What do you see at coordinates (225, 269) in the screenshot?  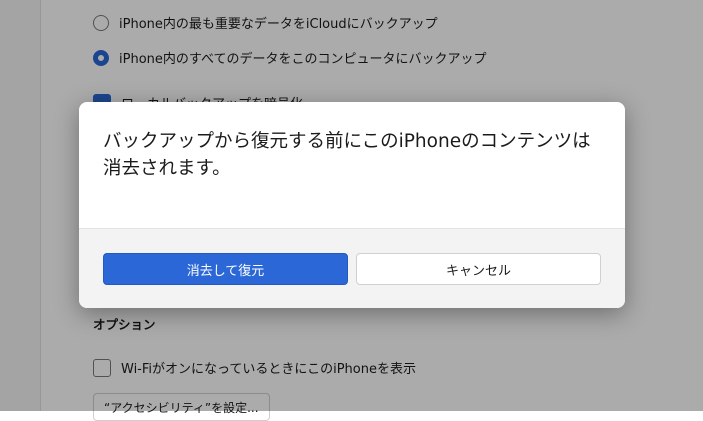 I see `erase-and-restore-button: 消去して復元` at bounding box center [225, 269].